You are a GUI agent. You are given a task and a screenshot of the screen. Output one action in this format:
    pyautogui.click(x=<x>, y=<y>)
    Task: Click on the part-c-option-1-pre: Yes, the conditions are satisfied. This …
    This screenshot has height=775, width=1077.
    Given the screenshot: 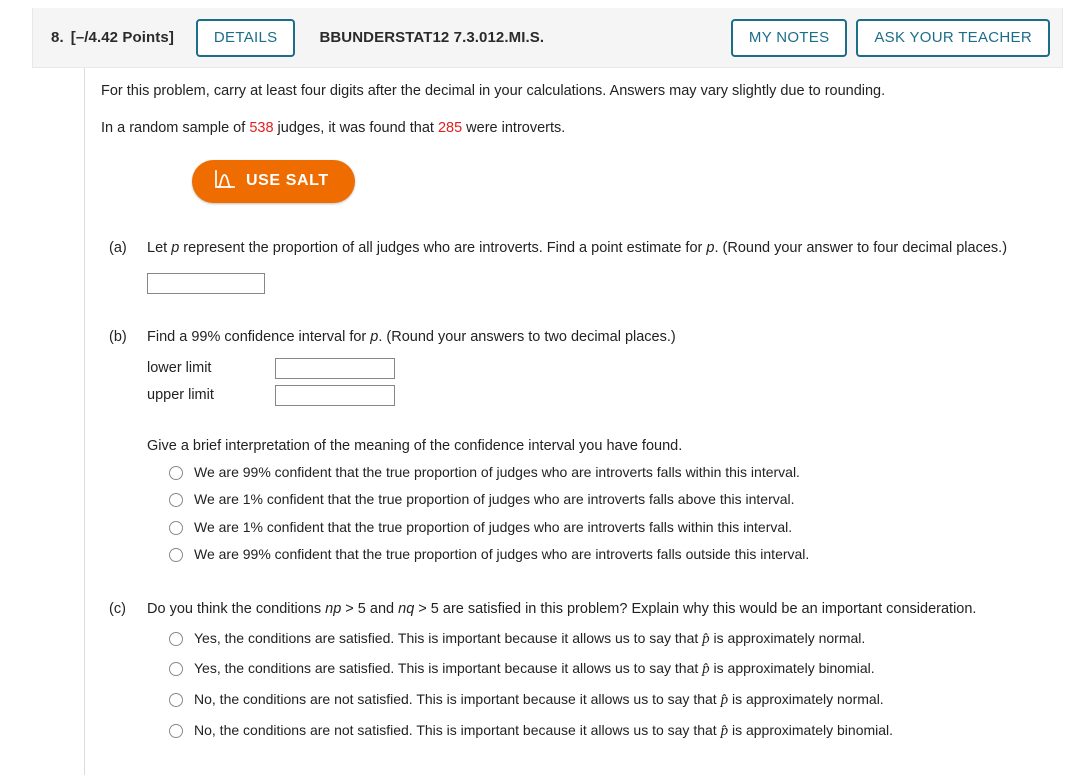 What is the action you would take?
    pyautogui.click(x=448, y=637)
    